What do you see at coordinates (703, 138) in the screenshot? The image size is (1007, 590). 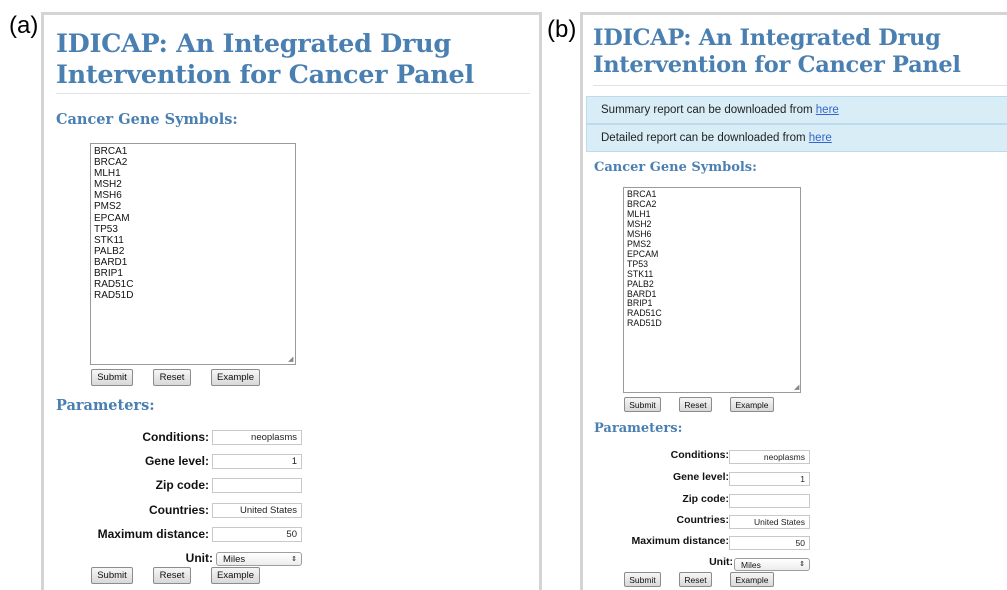 I see `detailed-report-text: Detailed report can be downloaded from` at bounding box center [703, 138].